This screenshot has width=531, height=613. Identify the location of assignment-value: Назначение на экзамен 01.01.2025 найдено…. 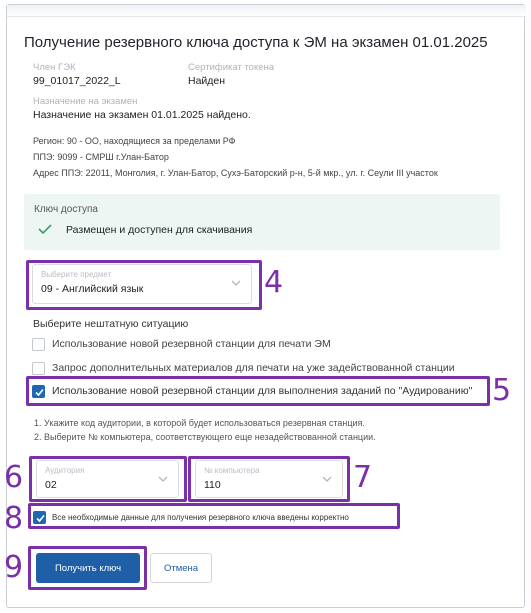
(142, 115).